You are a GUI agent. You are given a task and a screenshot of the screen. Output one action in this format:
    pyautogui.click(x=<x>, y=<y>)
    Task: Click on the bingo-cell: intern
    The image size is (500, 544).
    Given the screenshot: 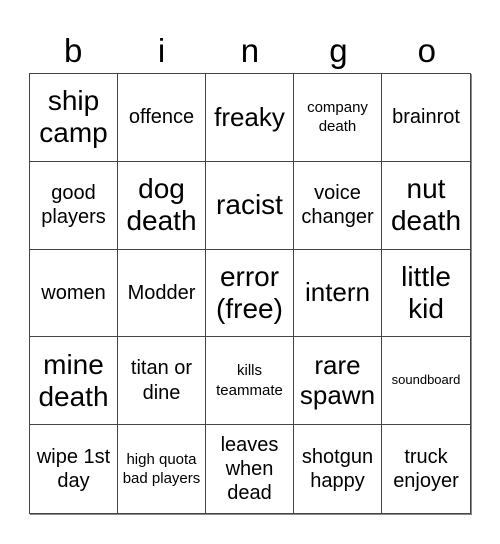 What is the action you would take?
    pyautogui.click(x=338, y=293)
    